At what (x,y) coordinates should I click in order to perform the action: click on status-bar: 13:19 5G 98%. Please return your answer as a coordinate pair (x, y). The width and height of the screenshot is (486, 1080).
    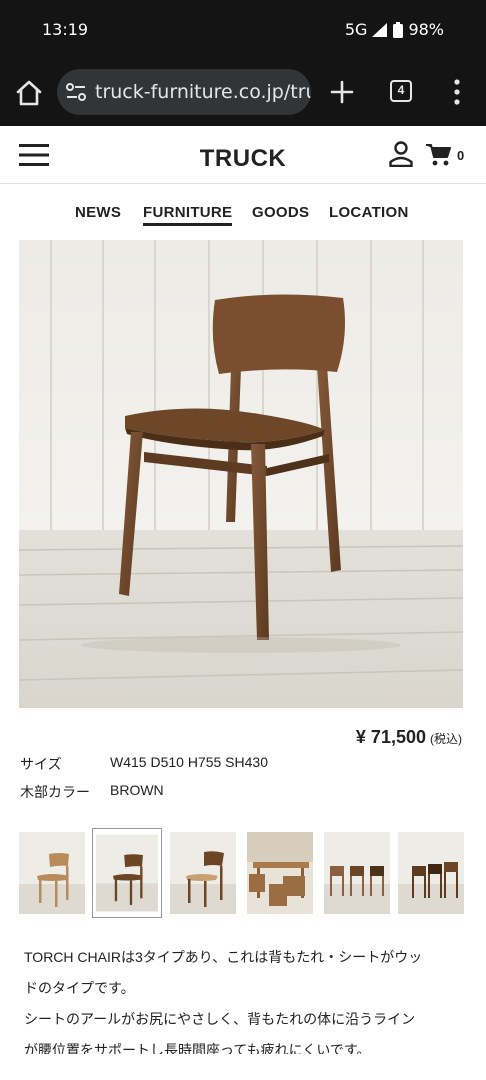
    Looking at the image, I should click on (243, 29).